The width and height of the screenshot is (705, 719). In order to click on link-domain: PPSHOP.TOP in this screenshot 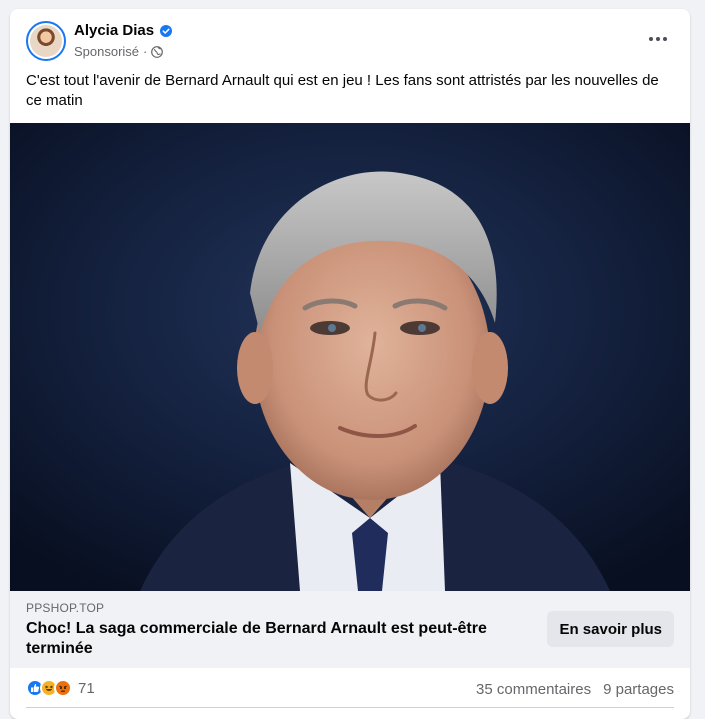, I will do `click(65, 608)`.